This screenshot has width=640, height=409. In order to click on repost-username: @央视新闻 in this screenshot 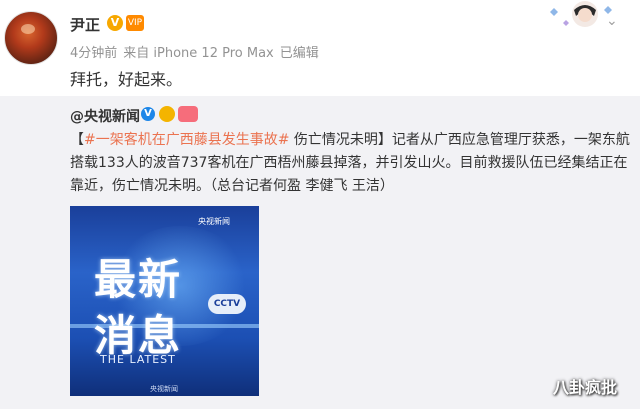, I will do `click(105, 116)`.